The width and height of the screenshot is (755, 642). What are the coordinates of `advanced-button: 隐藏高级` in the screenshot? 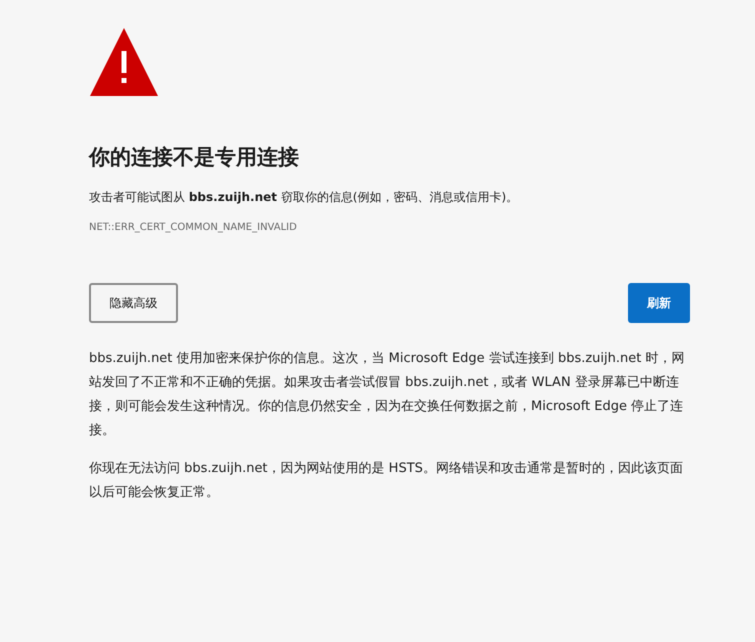 It's located at (133, 303).